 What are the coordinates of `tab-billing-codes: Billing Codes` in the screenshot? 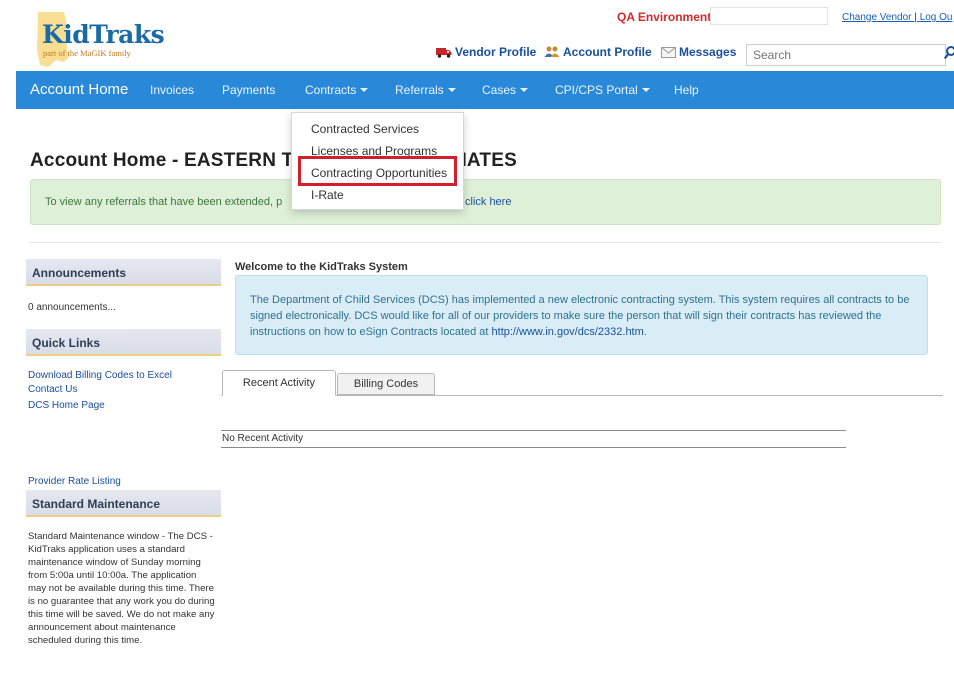 It's located at (386, 384).